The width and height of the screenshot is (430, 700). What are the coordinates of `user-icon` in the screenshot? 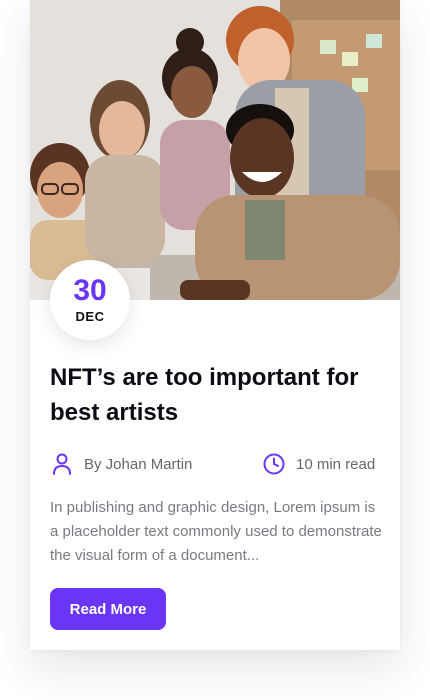 It's located at (62, 464).